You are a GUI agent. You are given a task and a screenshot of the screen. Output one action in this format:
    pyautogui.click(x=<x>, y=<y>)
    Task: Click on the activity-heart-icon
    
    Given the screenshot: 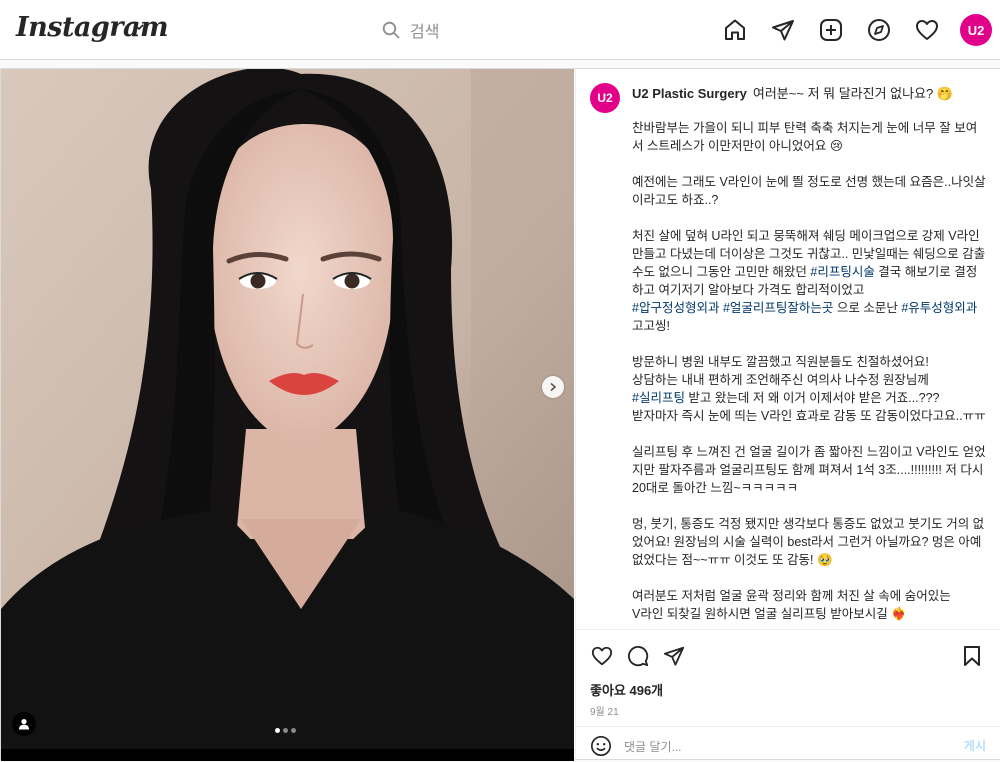 What is the action you would take?
    pyautogui.click(x=927, y=30)
    